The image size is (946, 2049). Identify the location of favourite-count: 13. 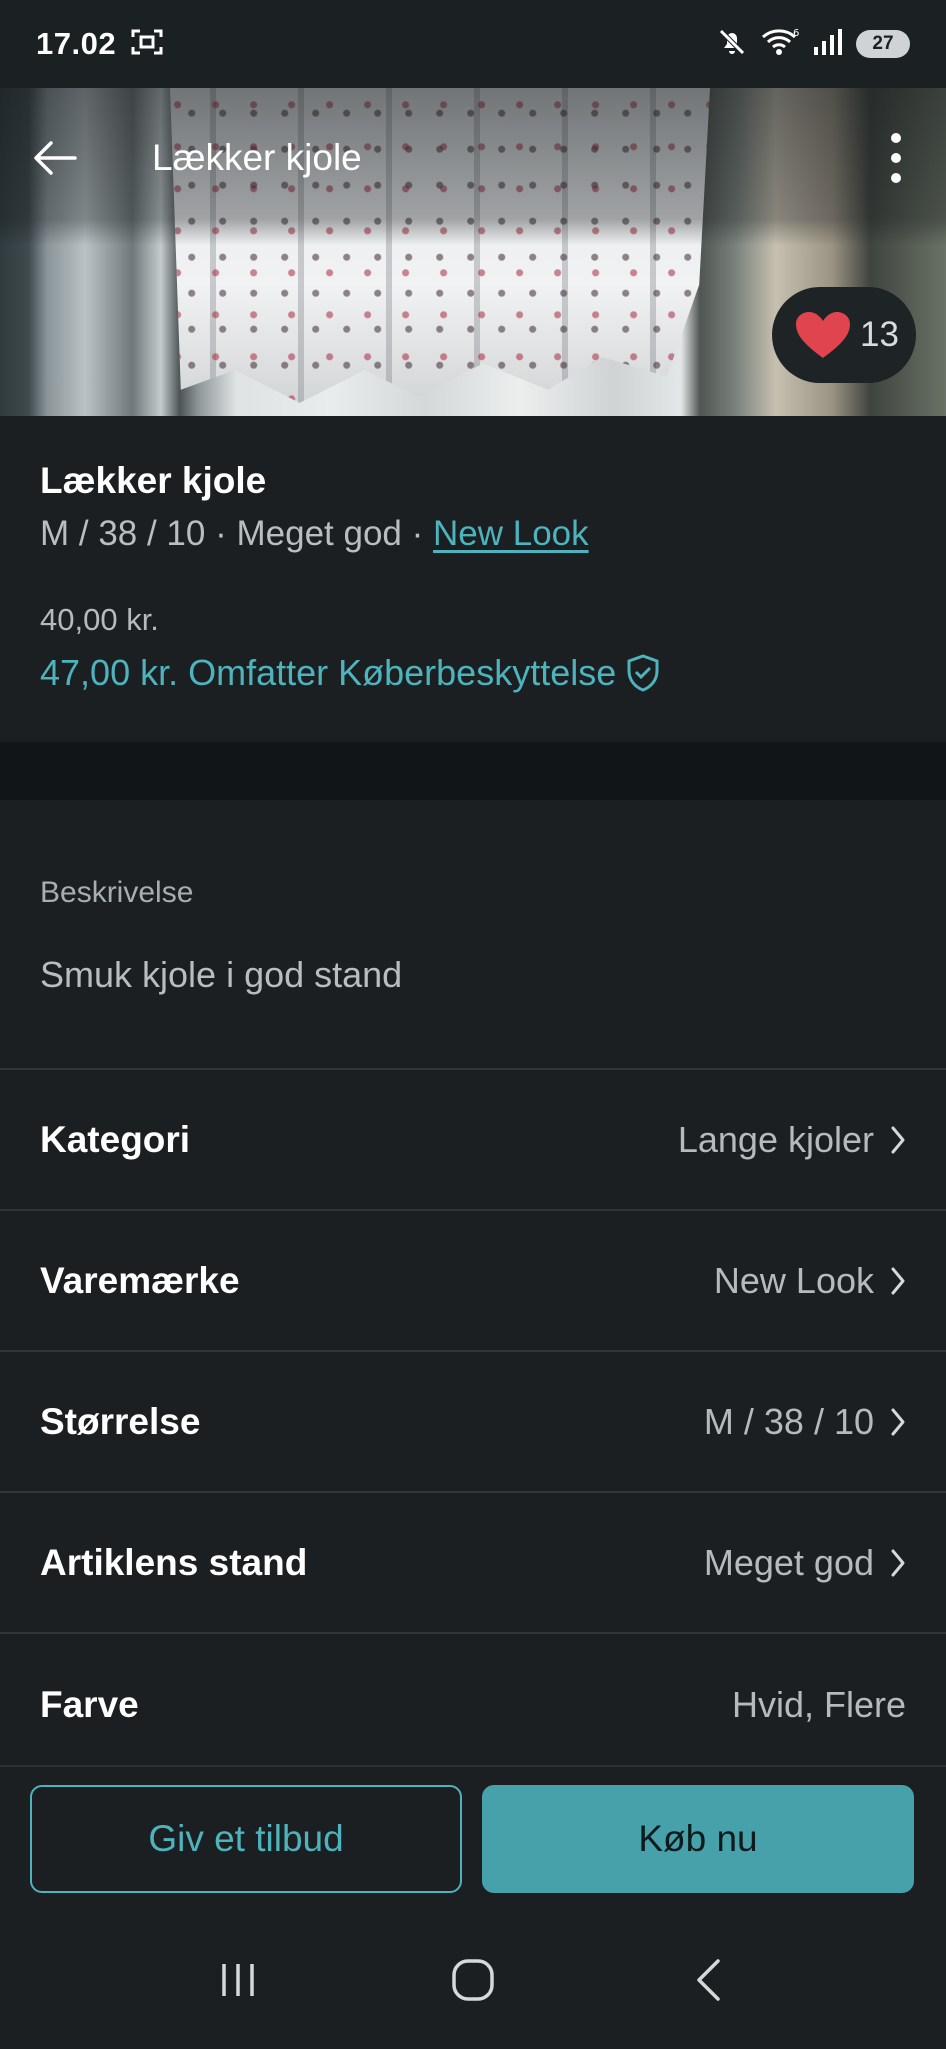
(879, 334).